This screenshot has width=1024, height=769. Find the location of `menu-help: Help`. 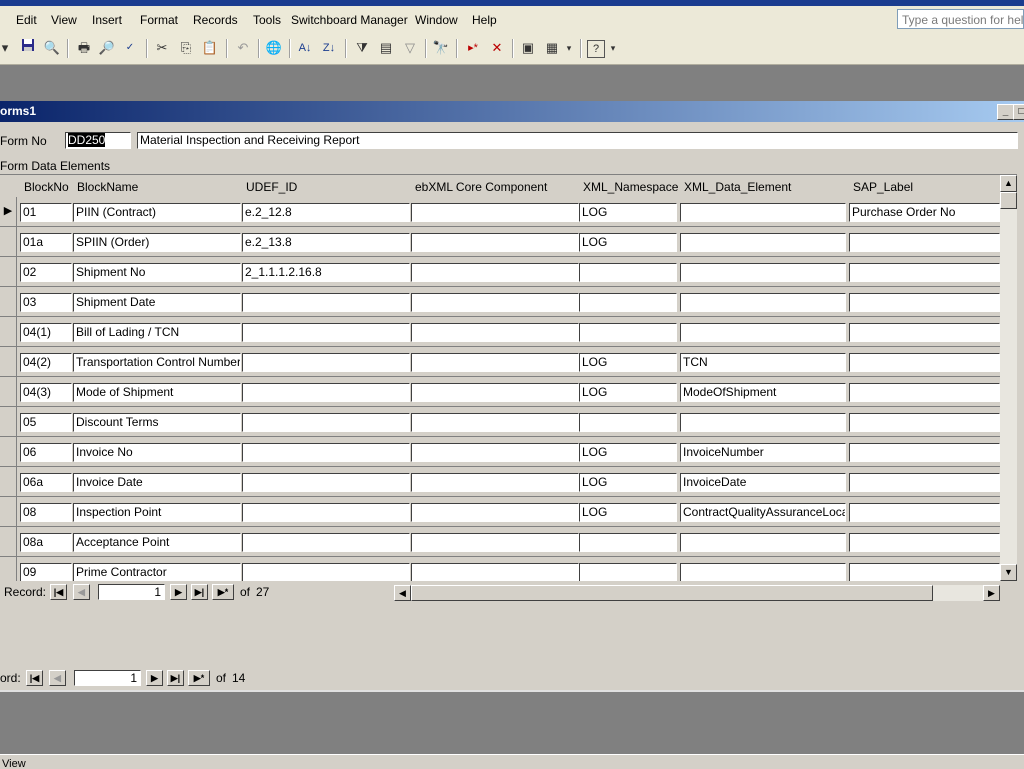

menu-help: Help is located at coordinates (484, 20).